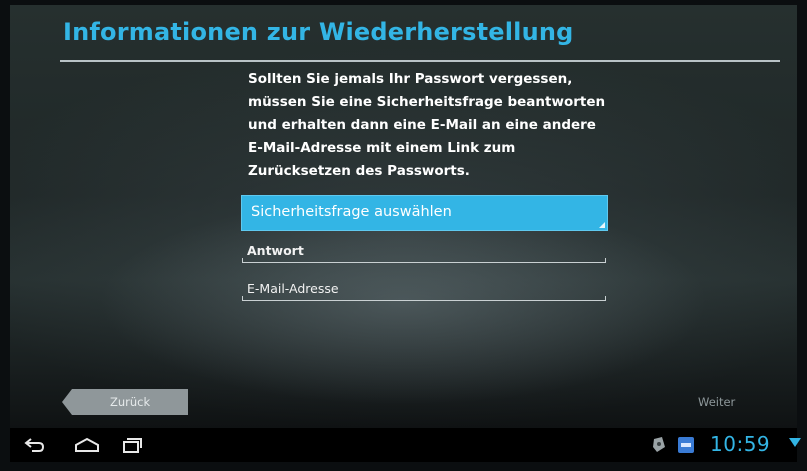 The height and width of the screenshot is (471, 807). Describe the element at coordinates (359, 171) in the screenshot. I see `info-line: Zurücksetzen des Passworts.` at that location.